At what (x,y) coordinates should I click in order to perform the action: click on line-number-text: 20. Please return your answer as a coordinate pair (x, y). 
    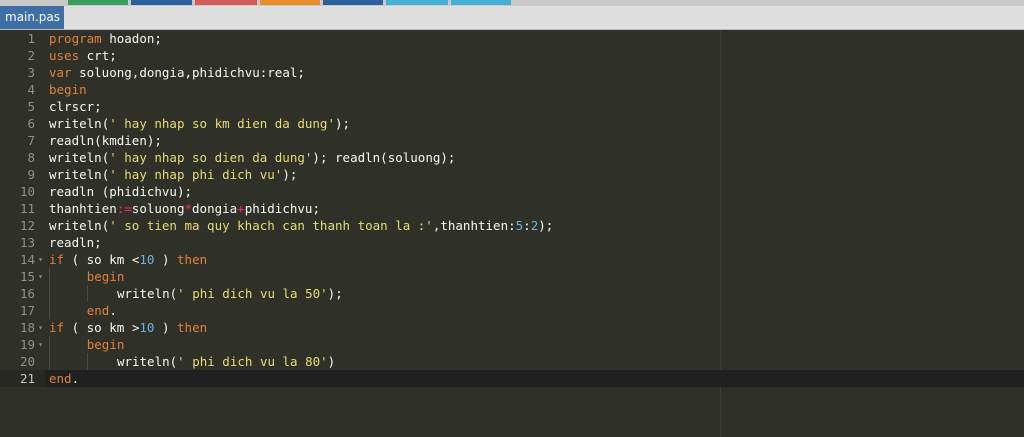
    Looking at the image, I should click on (27, 361).